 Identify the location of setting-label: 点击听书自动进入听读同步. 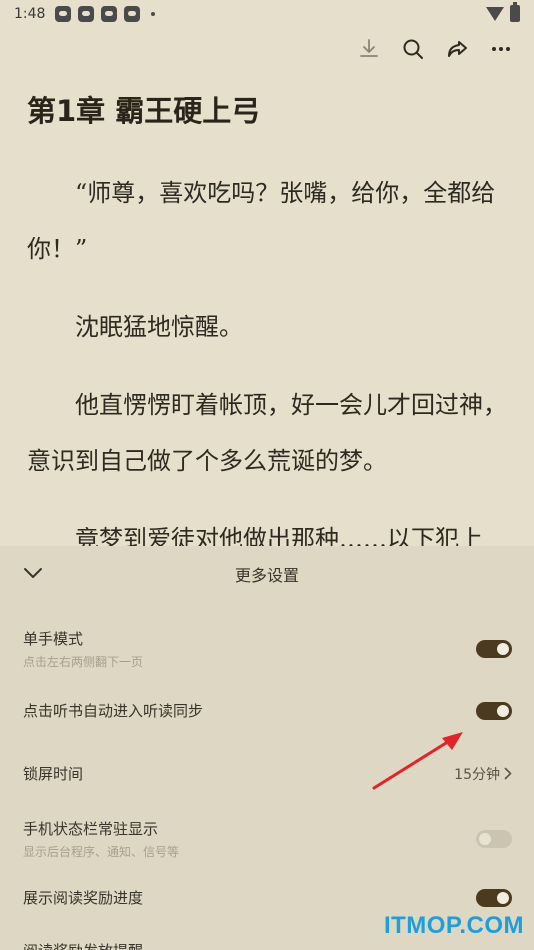
(113, 711).